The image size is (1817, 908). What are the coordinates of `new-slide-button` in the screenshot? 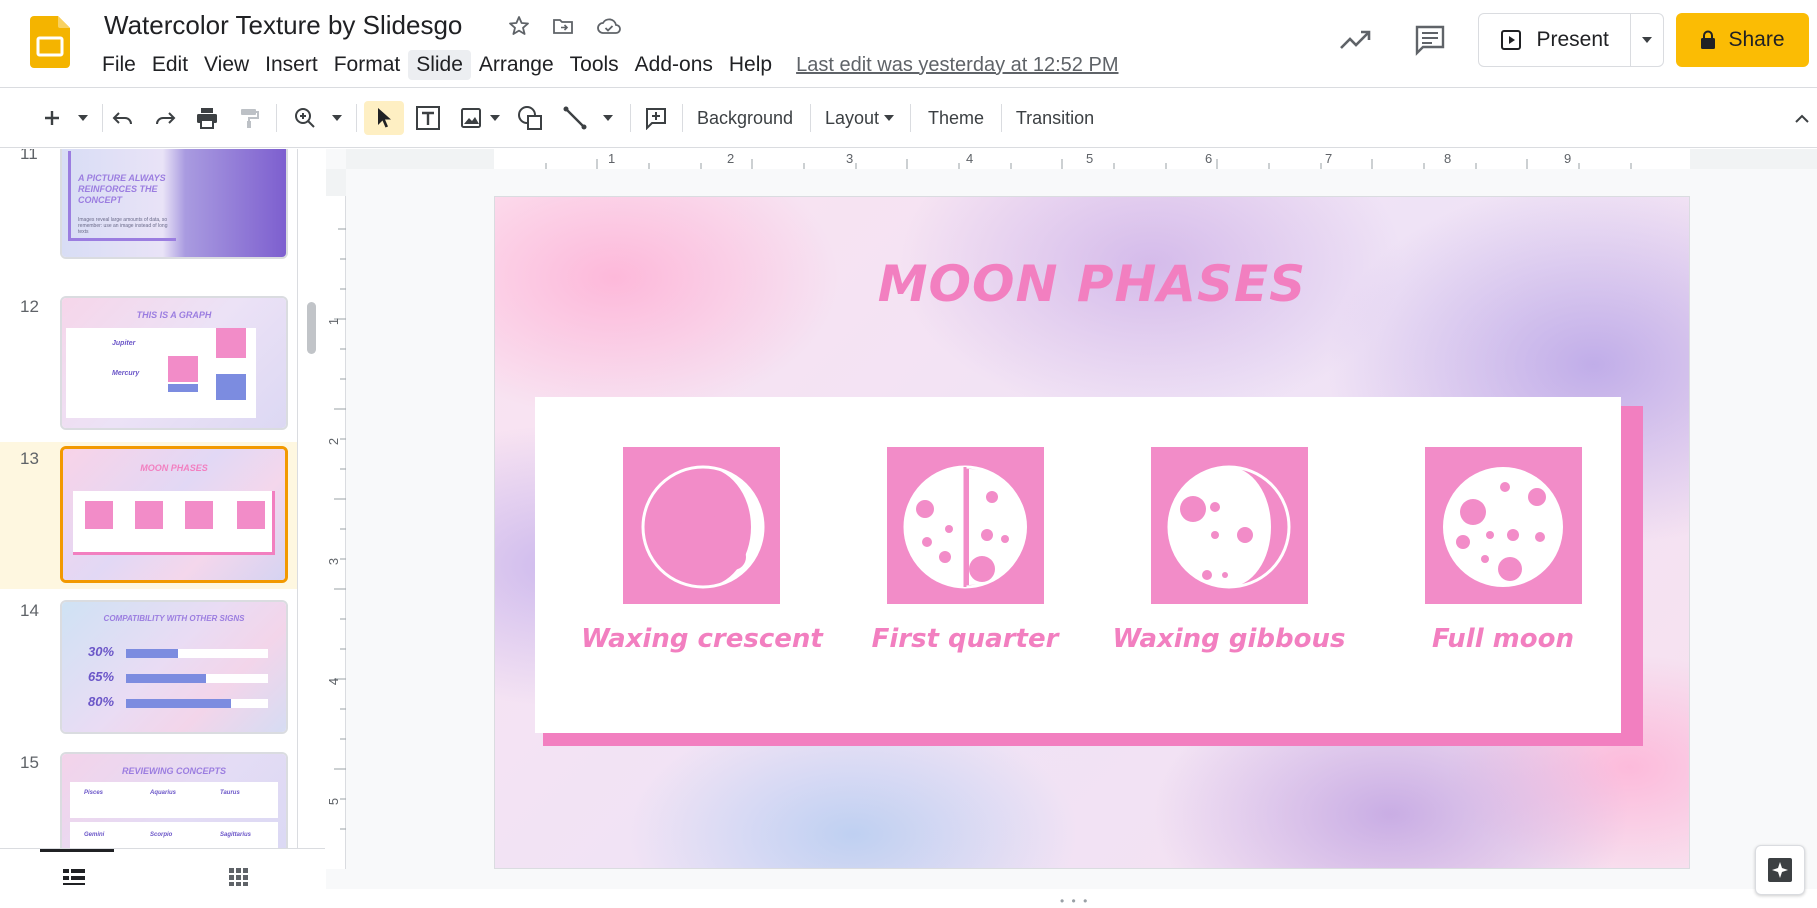 It's located at (52, 118).